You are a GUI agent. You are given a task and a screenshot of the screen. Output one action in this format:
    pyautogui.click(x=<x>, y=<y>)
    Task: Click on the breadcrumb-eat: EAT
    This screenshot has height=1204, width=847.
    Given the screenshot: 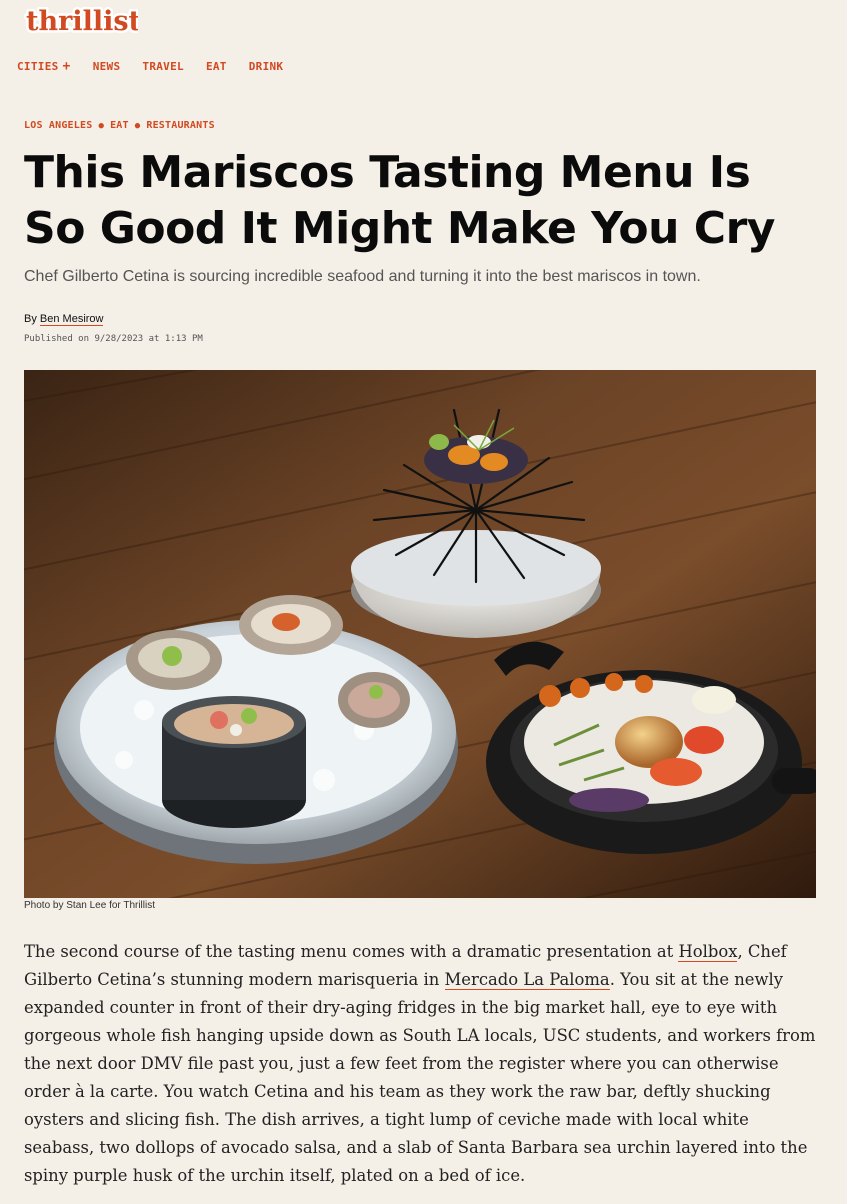 What is the action you would take?
    pyautogui.click(x=119, y=125)
    